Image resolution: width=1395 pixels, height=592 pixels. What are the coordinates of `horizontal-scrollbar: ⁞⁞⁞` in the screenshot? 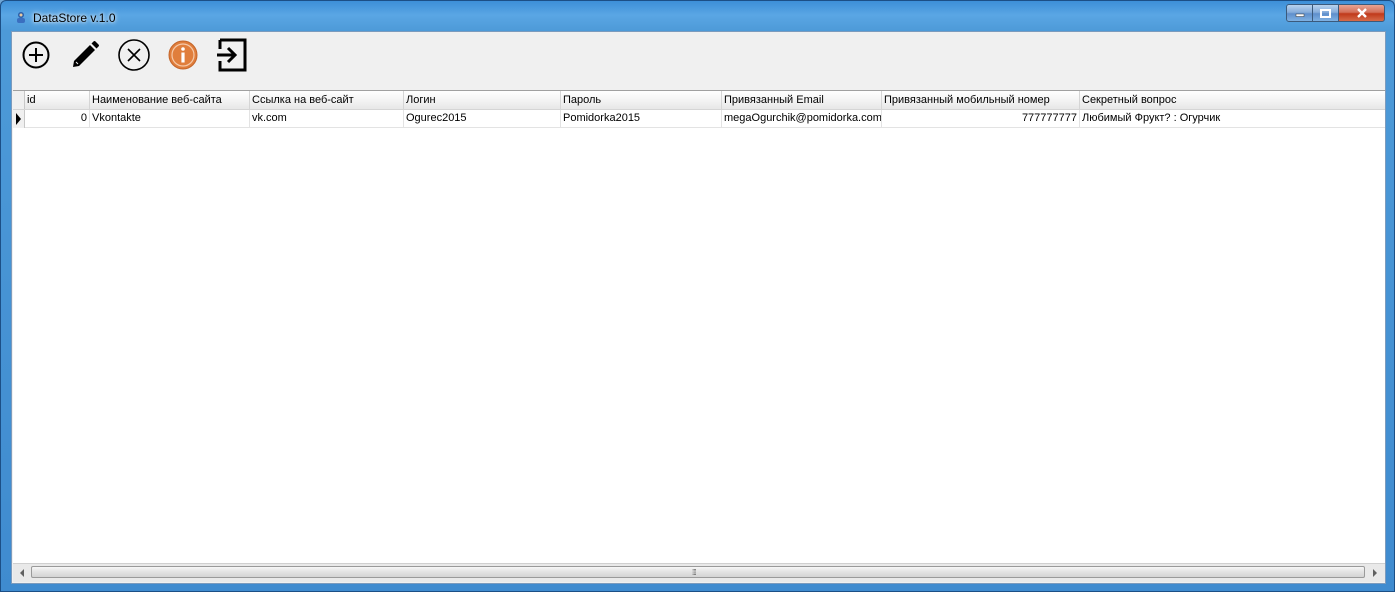 It's located at (699, 572).